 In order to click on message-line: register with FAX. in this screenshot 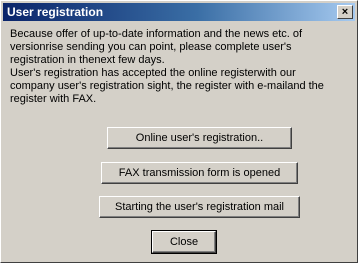, I will do `click(53, 99)`.